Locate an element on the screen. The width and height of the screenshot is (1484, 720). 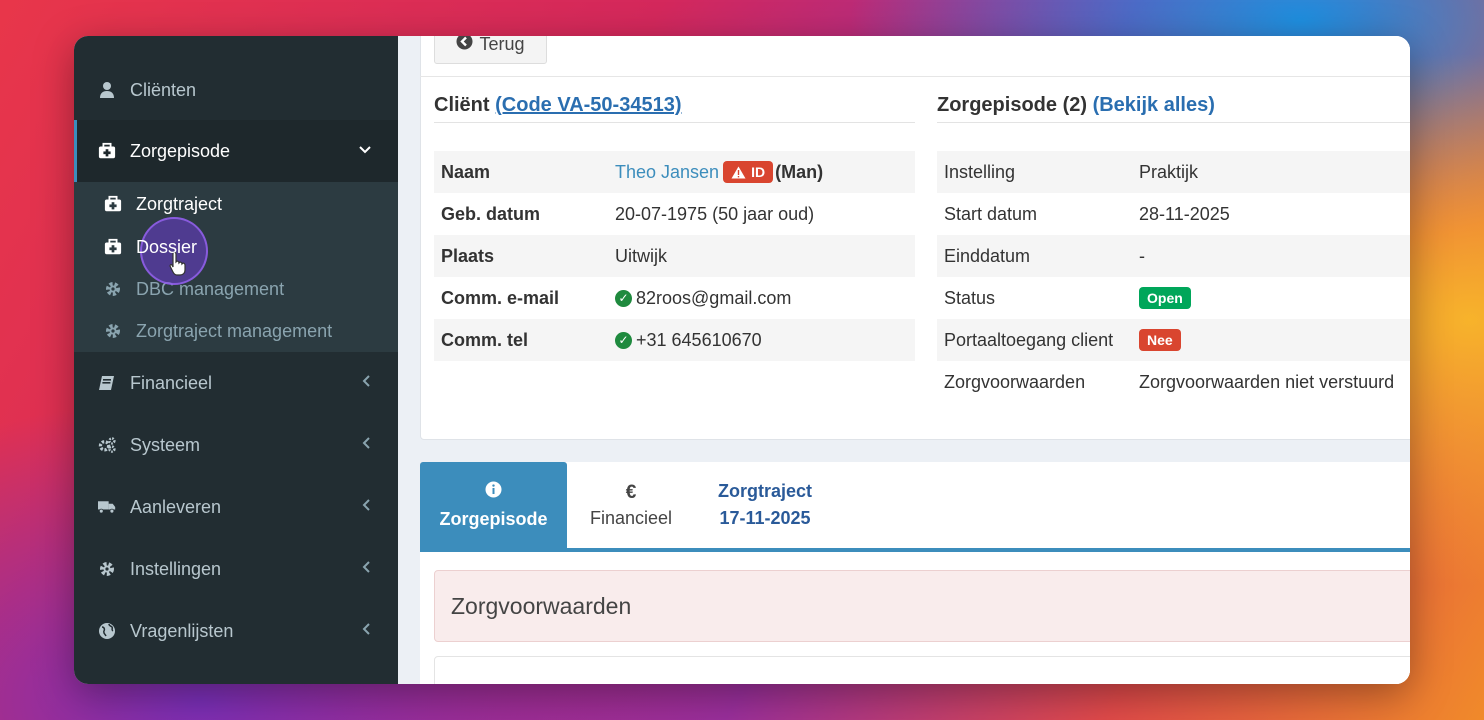
episode-section-title: Zorgepisode (2) (Bekijk alles) is located at coordinates (1076, 105).